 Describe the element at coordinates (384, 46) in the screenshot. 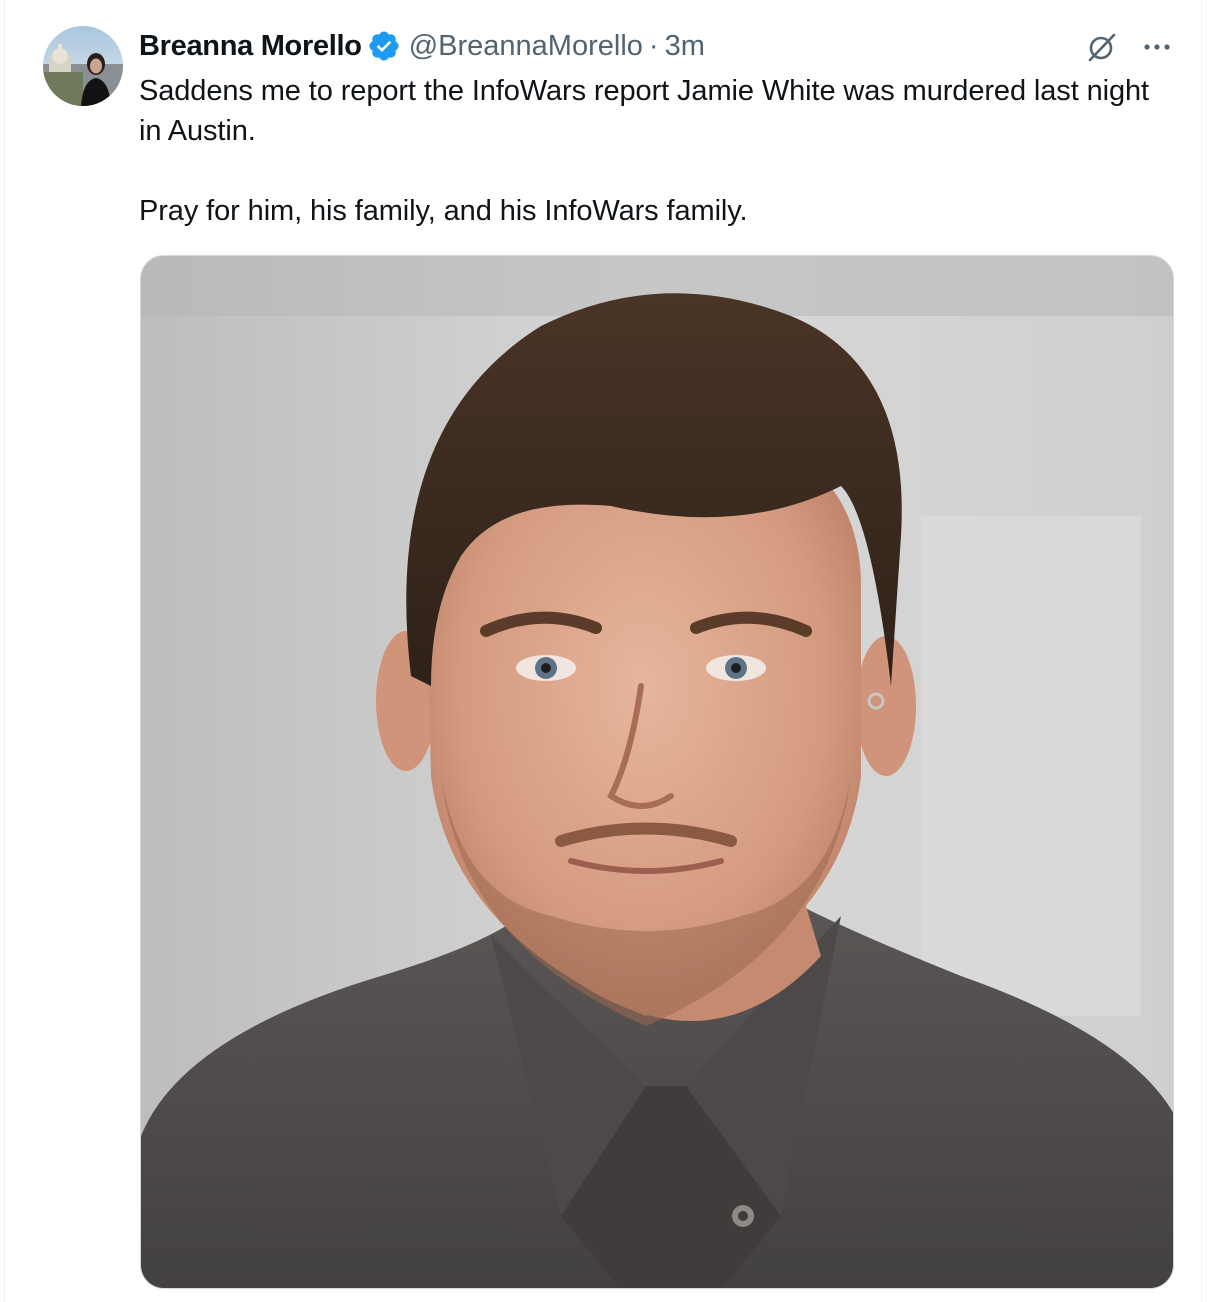

I see `verified-badge-icon` at that location.